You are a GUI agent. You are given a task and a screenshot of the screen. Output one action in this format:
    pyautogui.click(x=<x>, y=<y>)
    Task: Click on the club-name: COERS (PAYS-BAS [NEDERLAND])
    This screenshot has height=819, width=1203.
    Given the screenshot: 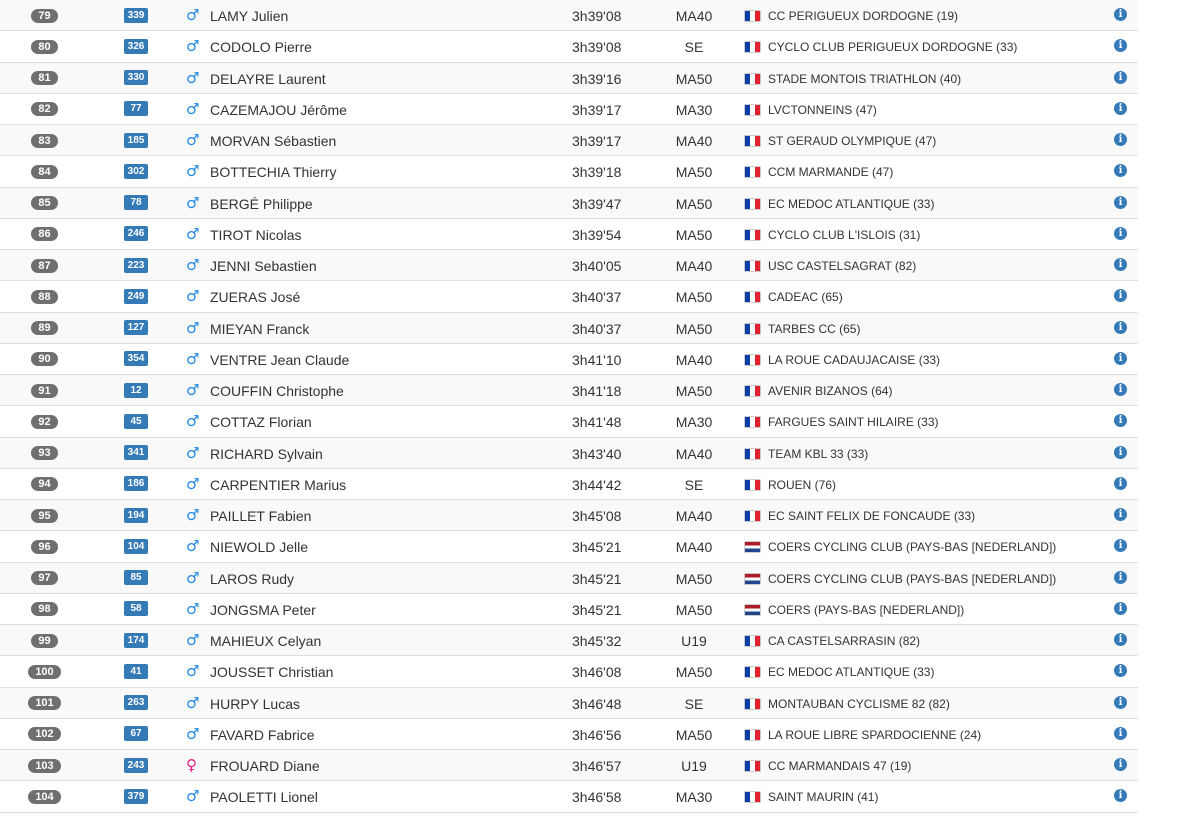 What is the action you would take?
    pyautogui.click(x=866, y=609)
    